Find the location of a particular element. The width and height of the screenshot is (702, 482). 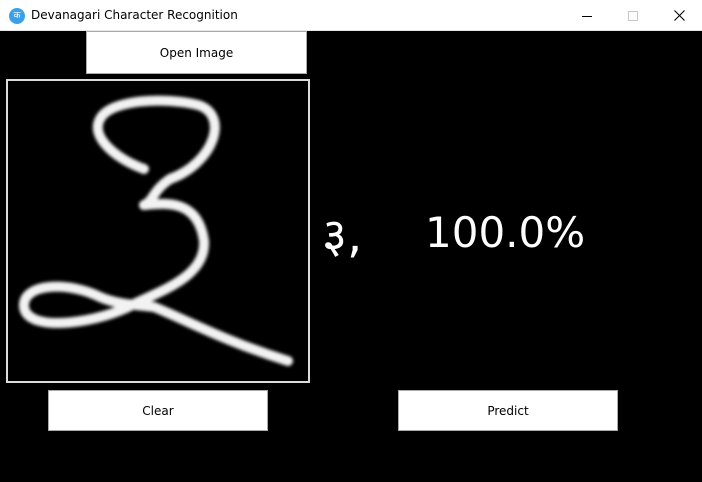

maximize-icon is located at coordinates (633, 15).